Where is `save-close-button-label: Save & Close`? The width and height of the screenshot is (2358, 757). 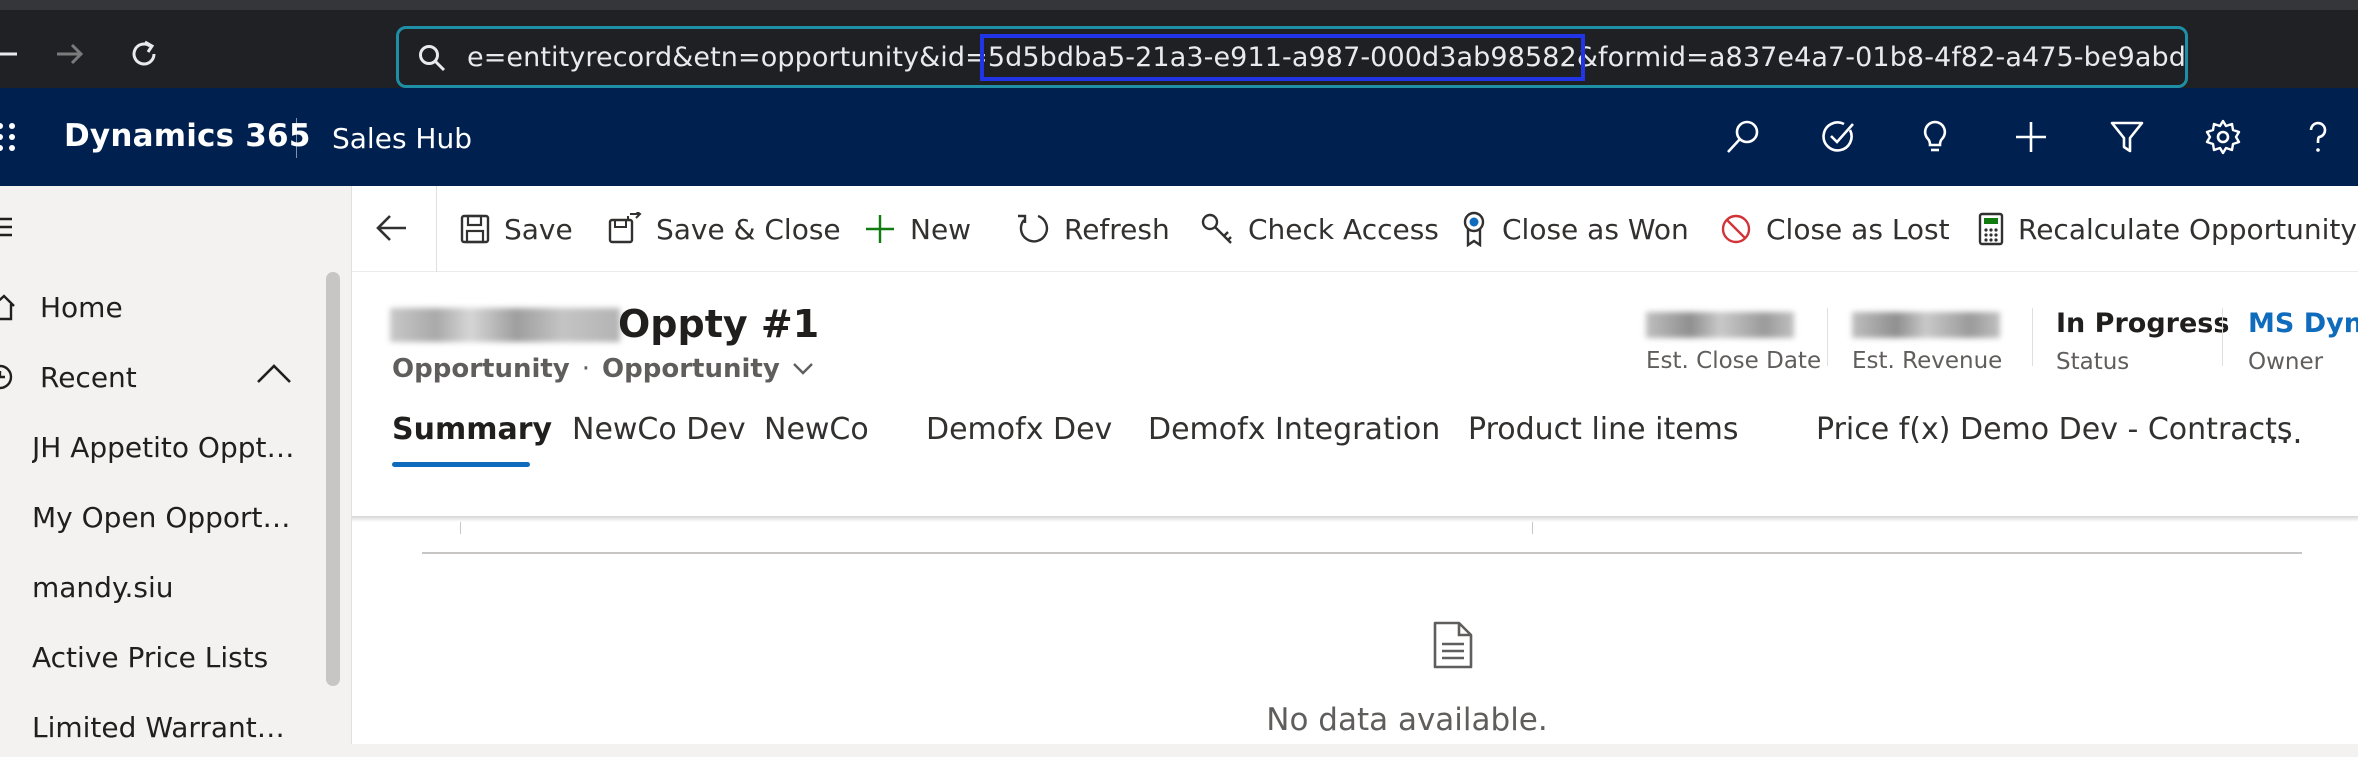
save-close-button-label: Save & Close is located at coordinates (748, 229).